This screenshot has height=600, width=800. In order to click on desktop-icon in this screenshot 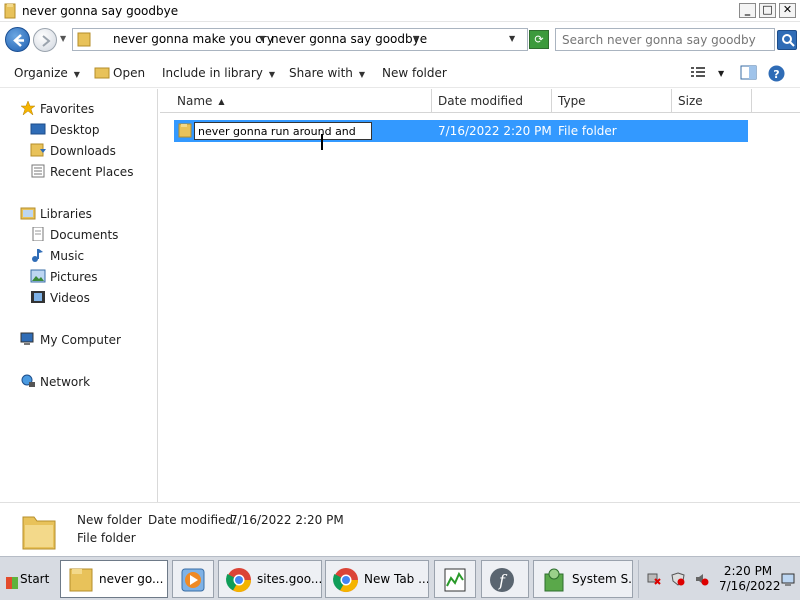, I will do `click(38, 129)`.